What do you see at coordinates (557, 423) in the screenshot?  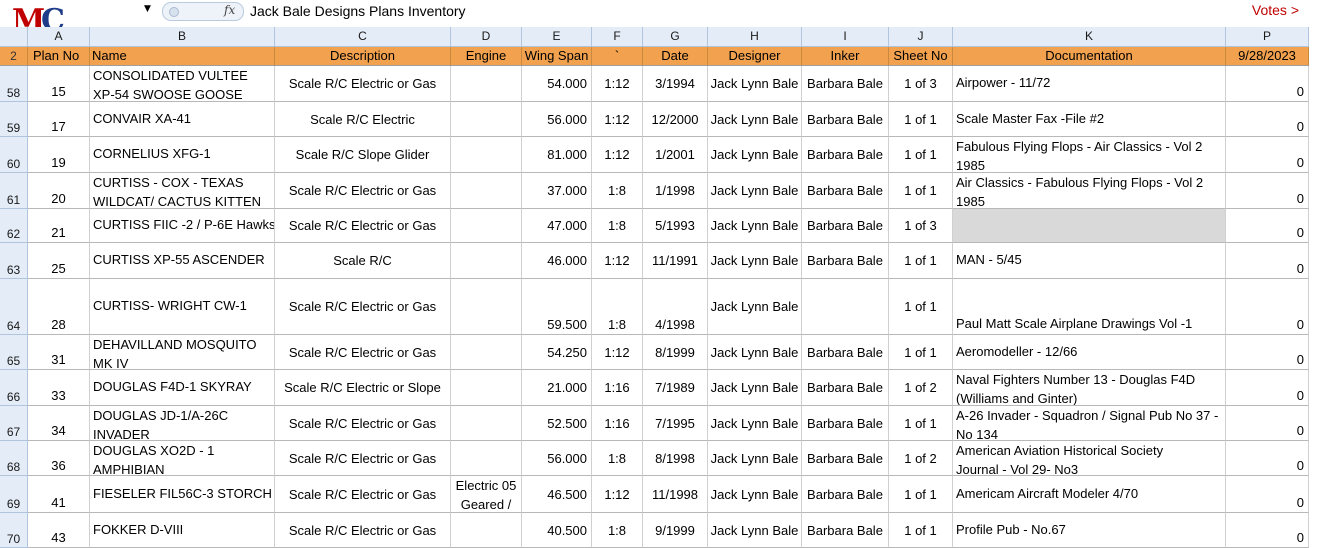 I see `wing-span-cell: 52.500` at bounding box center [557, 423].